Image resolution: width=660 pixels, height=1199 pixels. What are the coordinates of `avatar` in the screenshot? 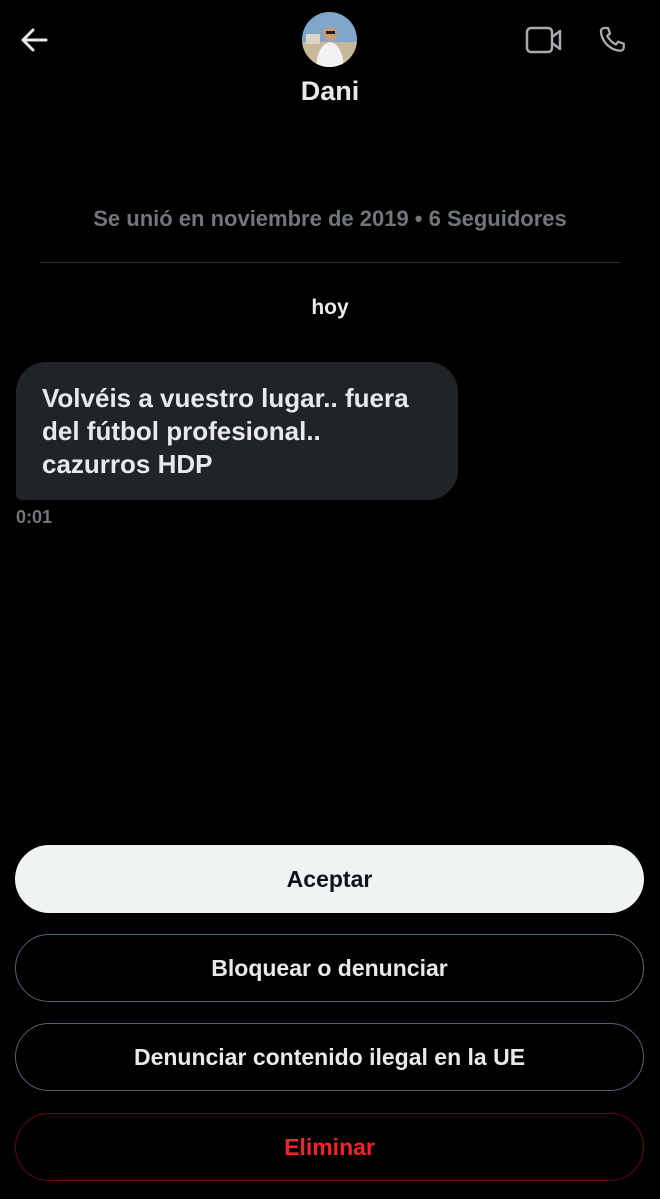 It's located at (329, 39).